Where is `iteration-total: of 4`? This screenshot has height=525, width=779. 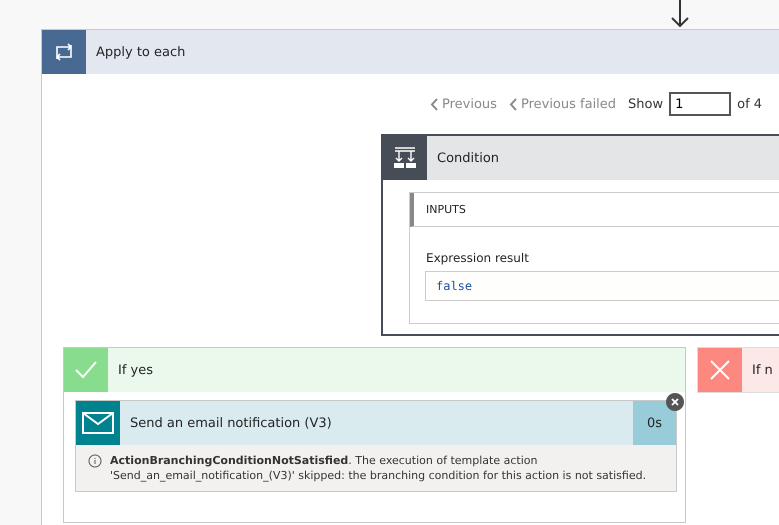
iteration-total: of 4 is located at coordinates (749, 104).